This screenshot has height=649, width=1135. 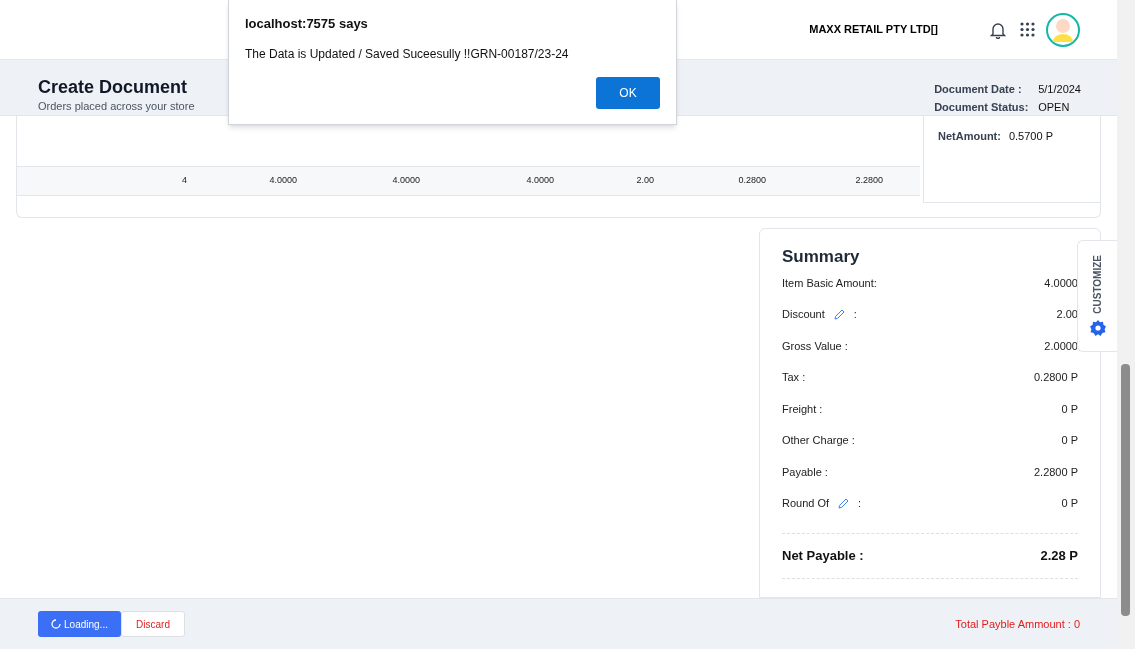 What do you see at coordinates (1054, 107) in the screenshot?
I see `meta-value: OPEN` at bounding box center [1054, 107].